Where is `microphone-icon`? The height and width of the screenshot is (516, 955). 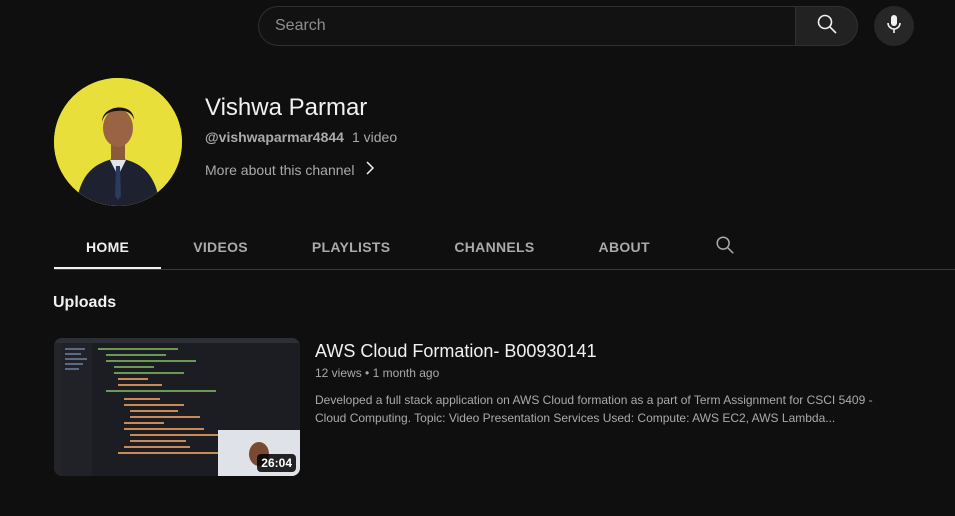
microphone-icon is located at coordinates (894, 26).